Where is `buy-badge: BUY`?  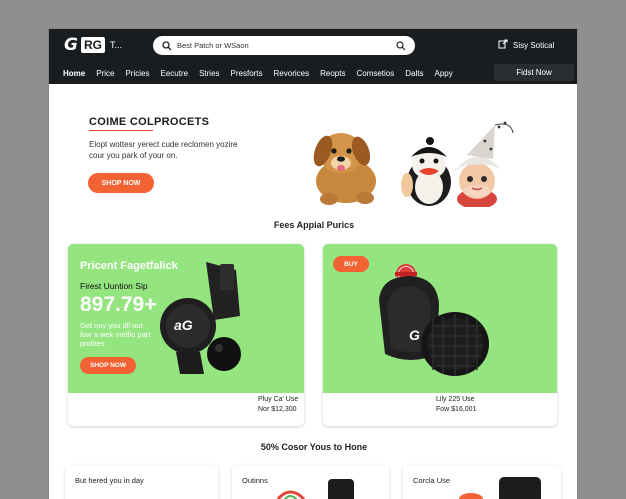 buy-badge: BUY is located at coordinates (351, 264).